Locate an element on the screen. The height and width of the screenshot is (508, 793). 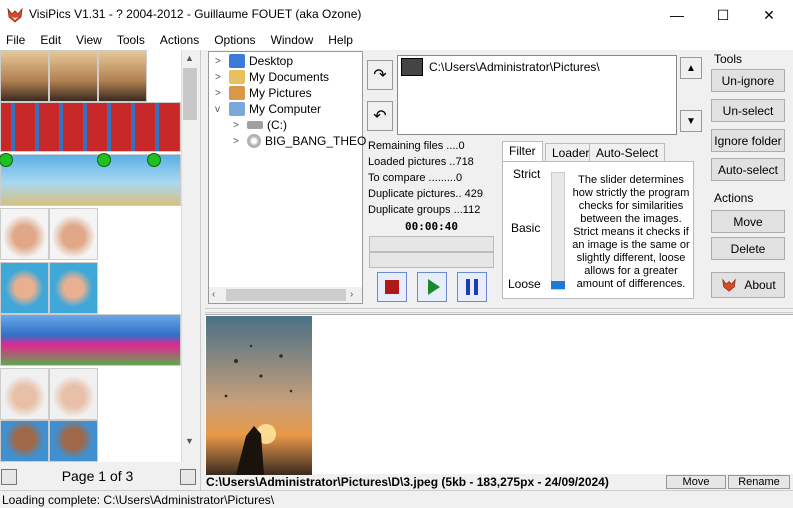
about-label: About is located at coordinates (760, 285).